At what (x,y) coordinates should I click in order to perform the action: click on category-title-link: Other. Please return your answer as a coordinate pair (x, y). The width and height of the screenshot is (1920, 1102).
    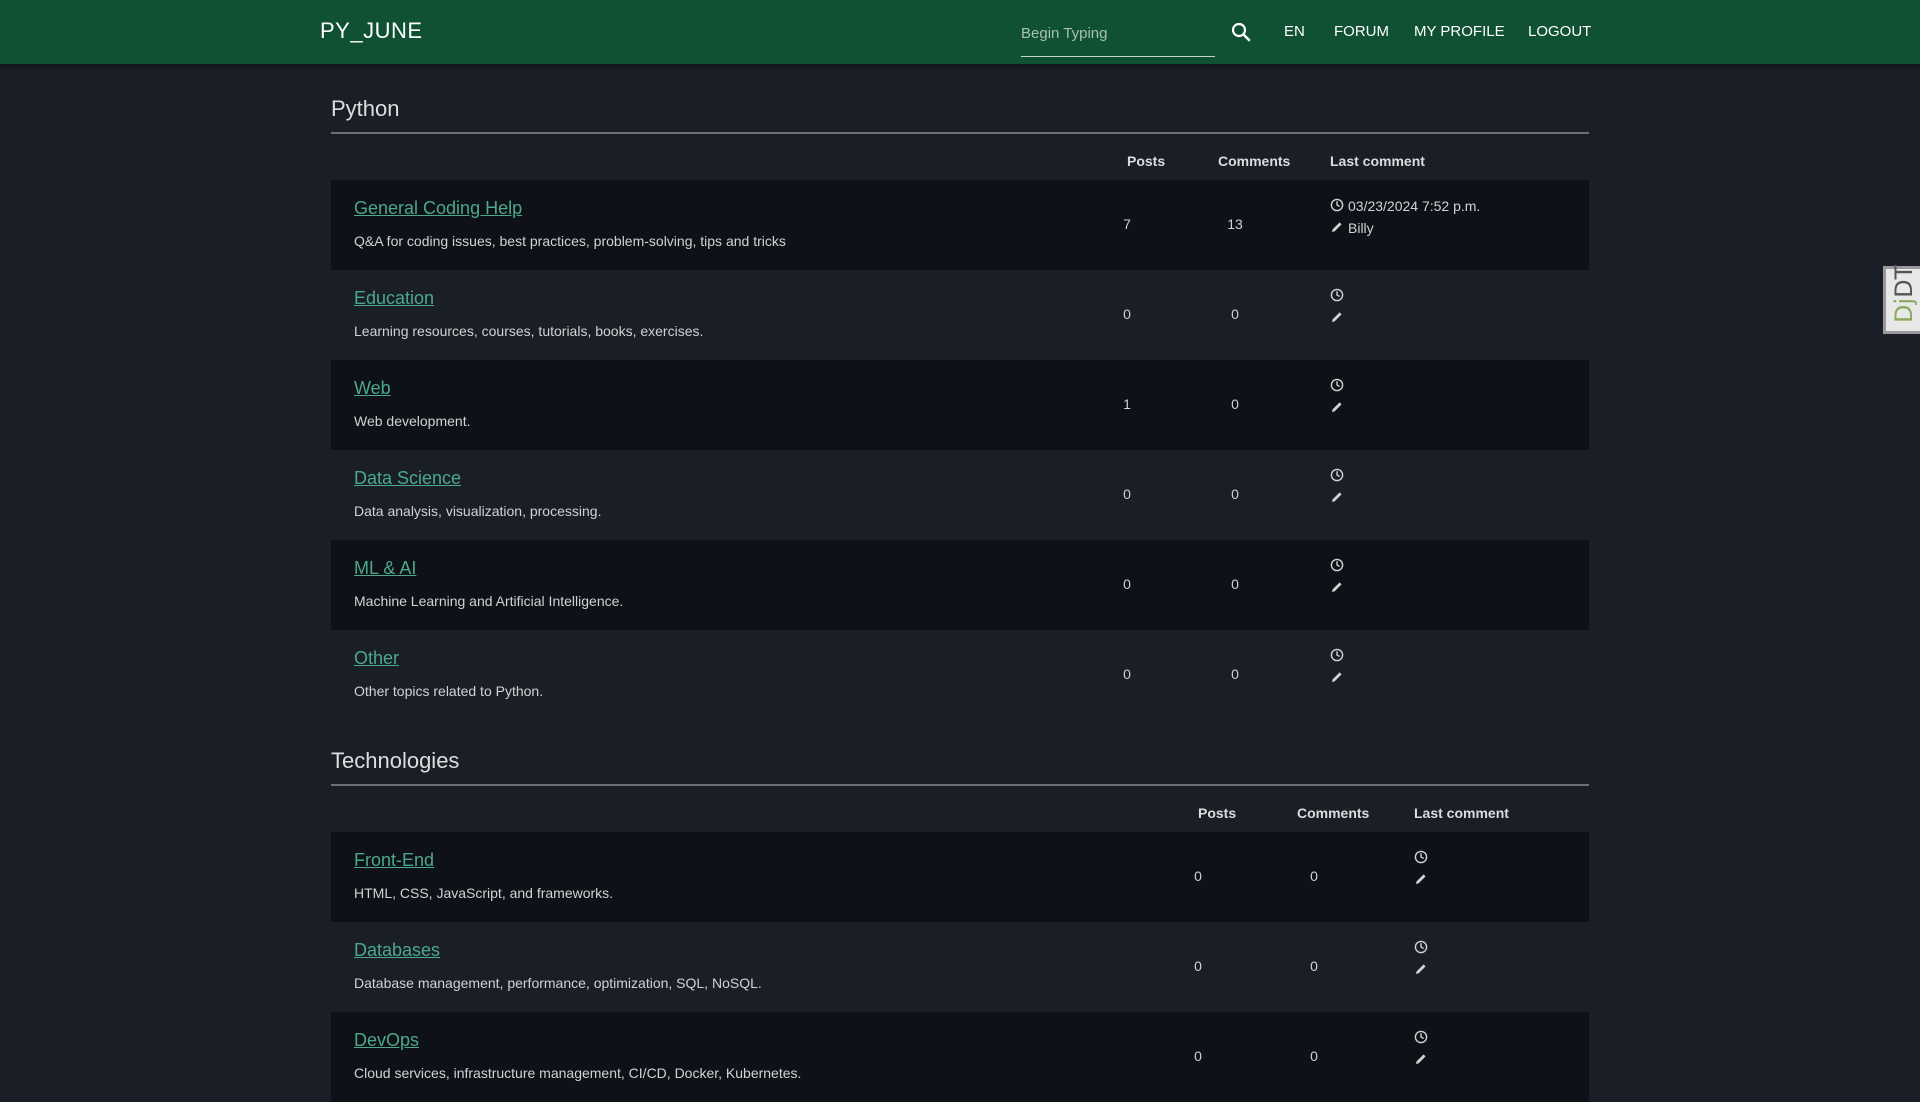
    Looking at the image, I should click on (376, 658).